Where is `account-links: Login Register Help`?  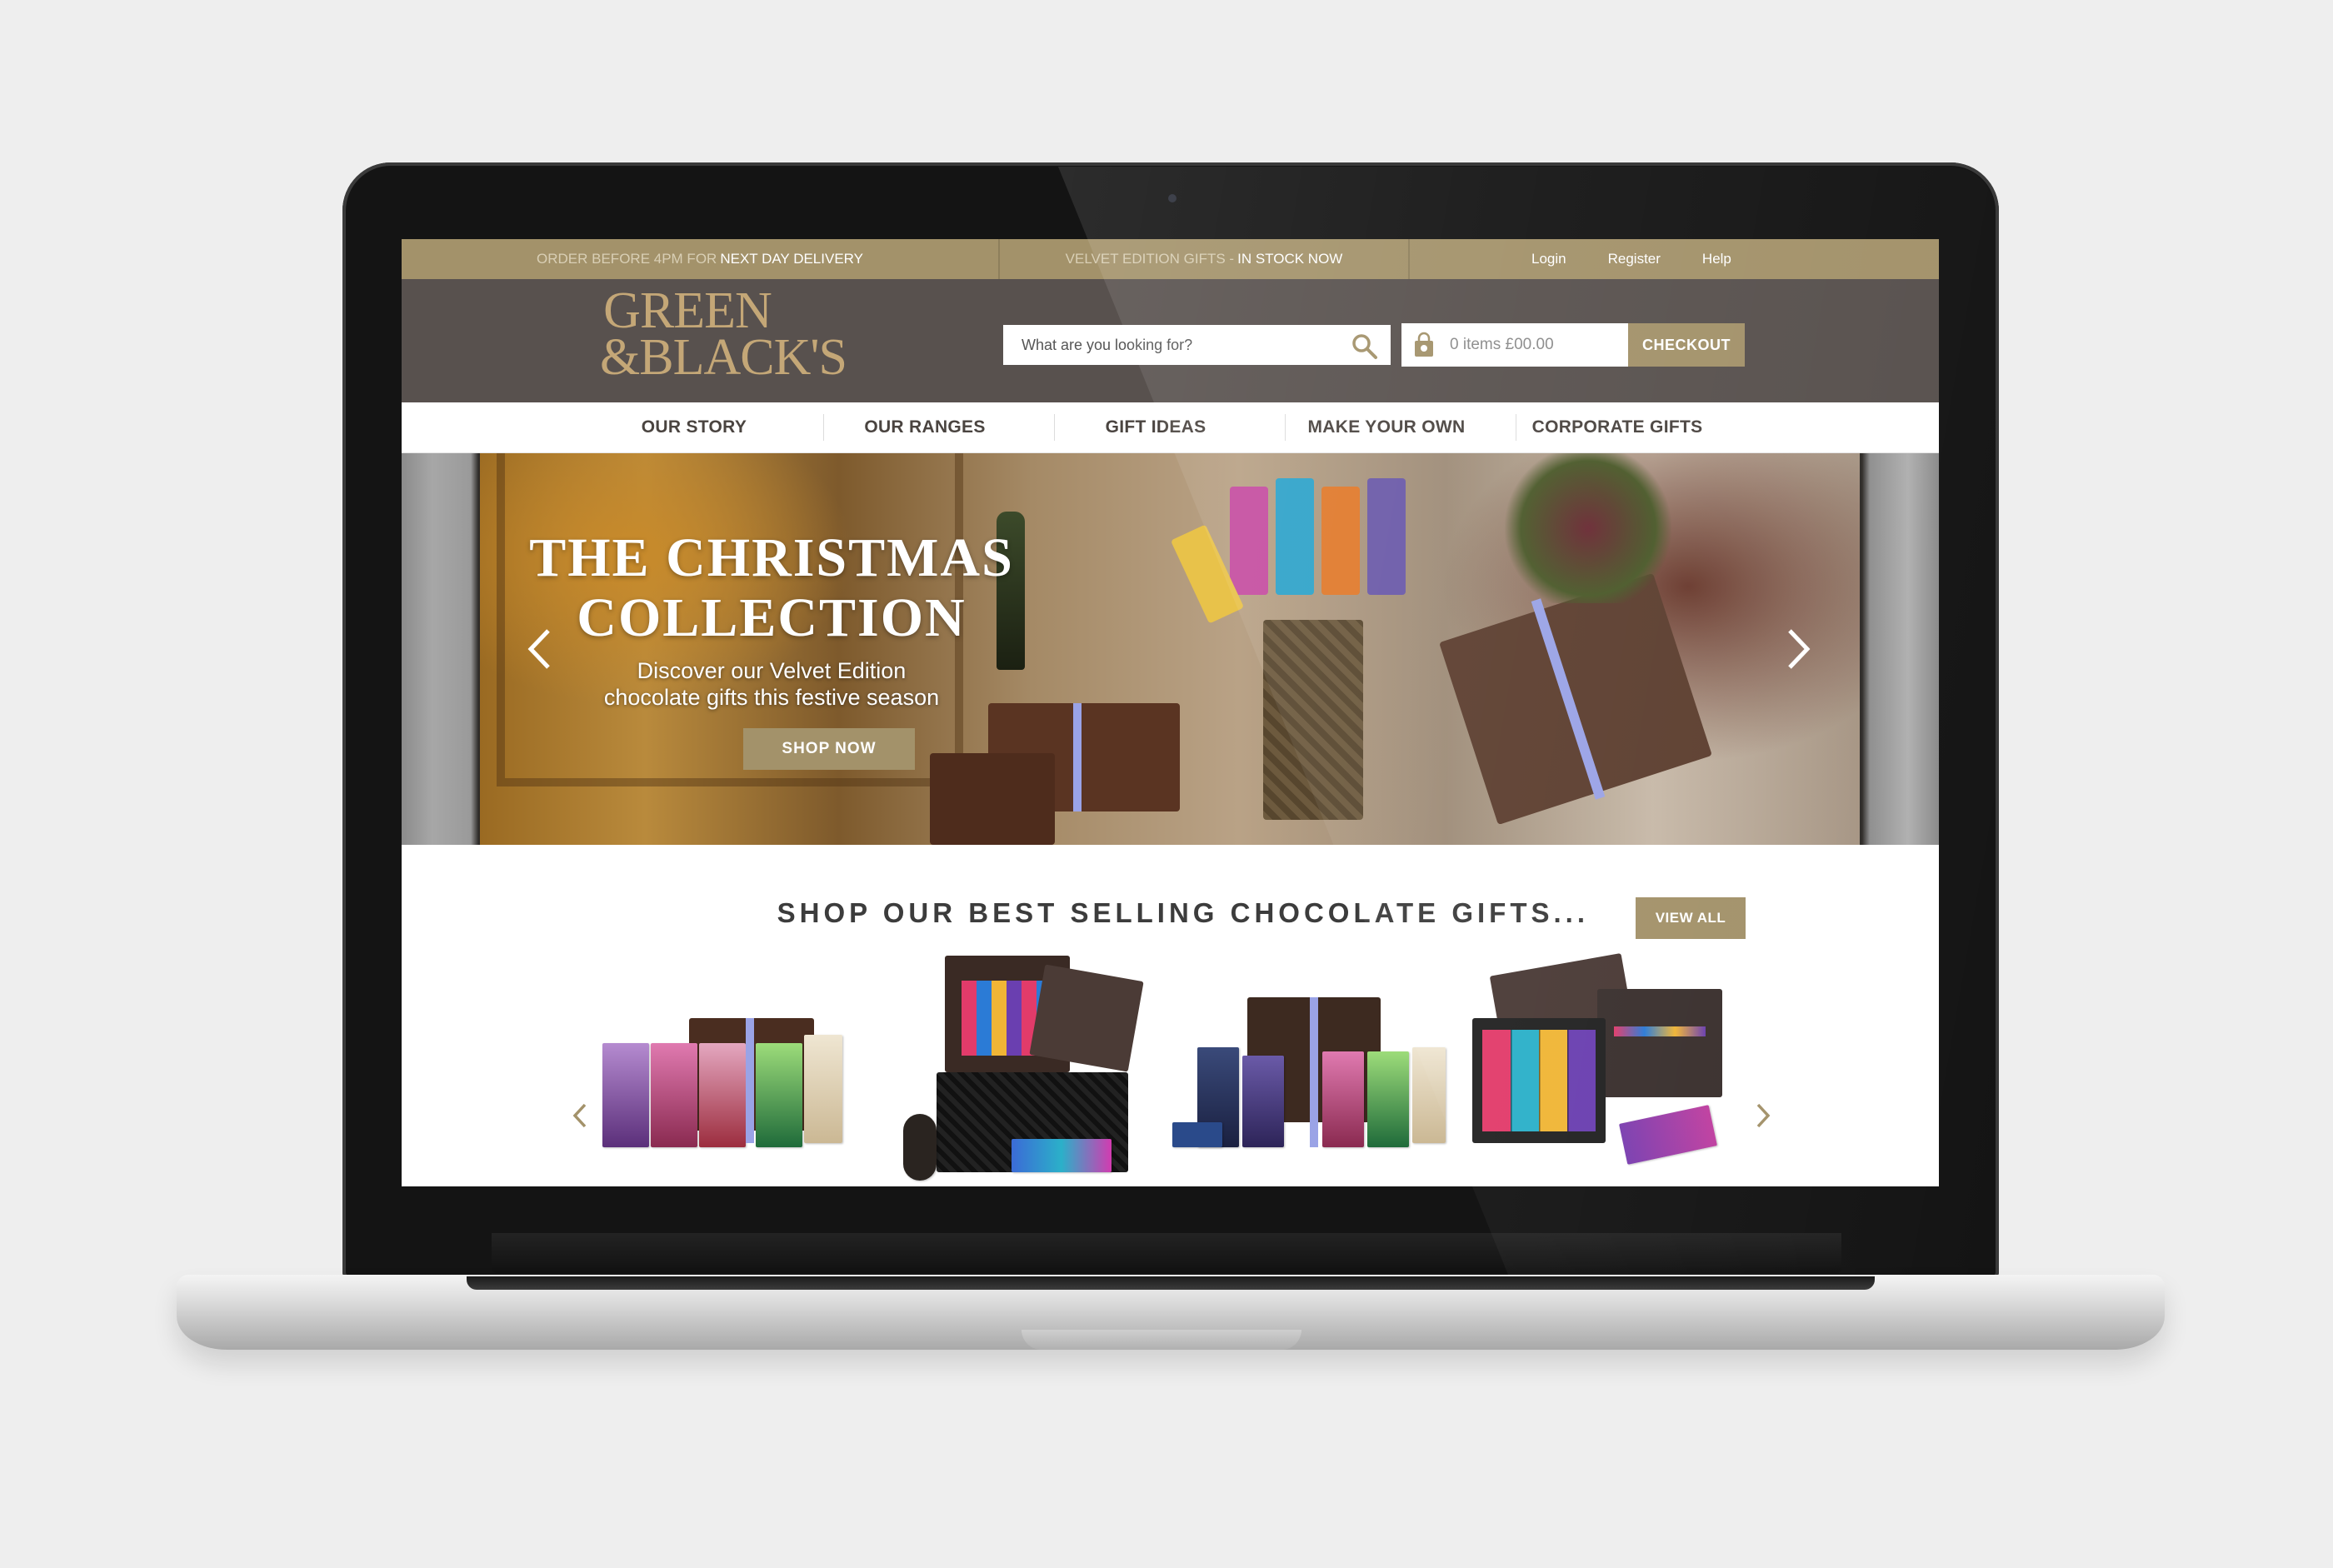
account-links: Login Register Help is located at coordinates (1674, 259).